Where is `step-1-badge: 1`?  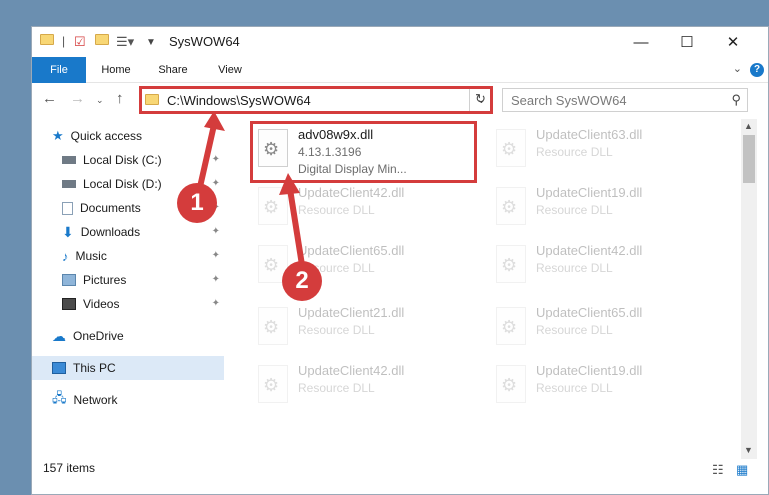 step-1-badge: 1 is located at coordinates (197, 203).